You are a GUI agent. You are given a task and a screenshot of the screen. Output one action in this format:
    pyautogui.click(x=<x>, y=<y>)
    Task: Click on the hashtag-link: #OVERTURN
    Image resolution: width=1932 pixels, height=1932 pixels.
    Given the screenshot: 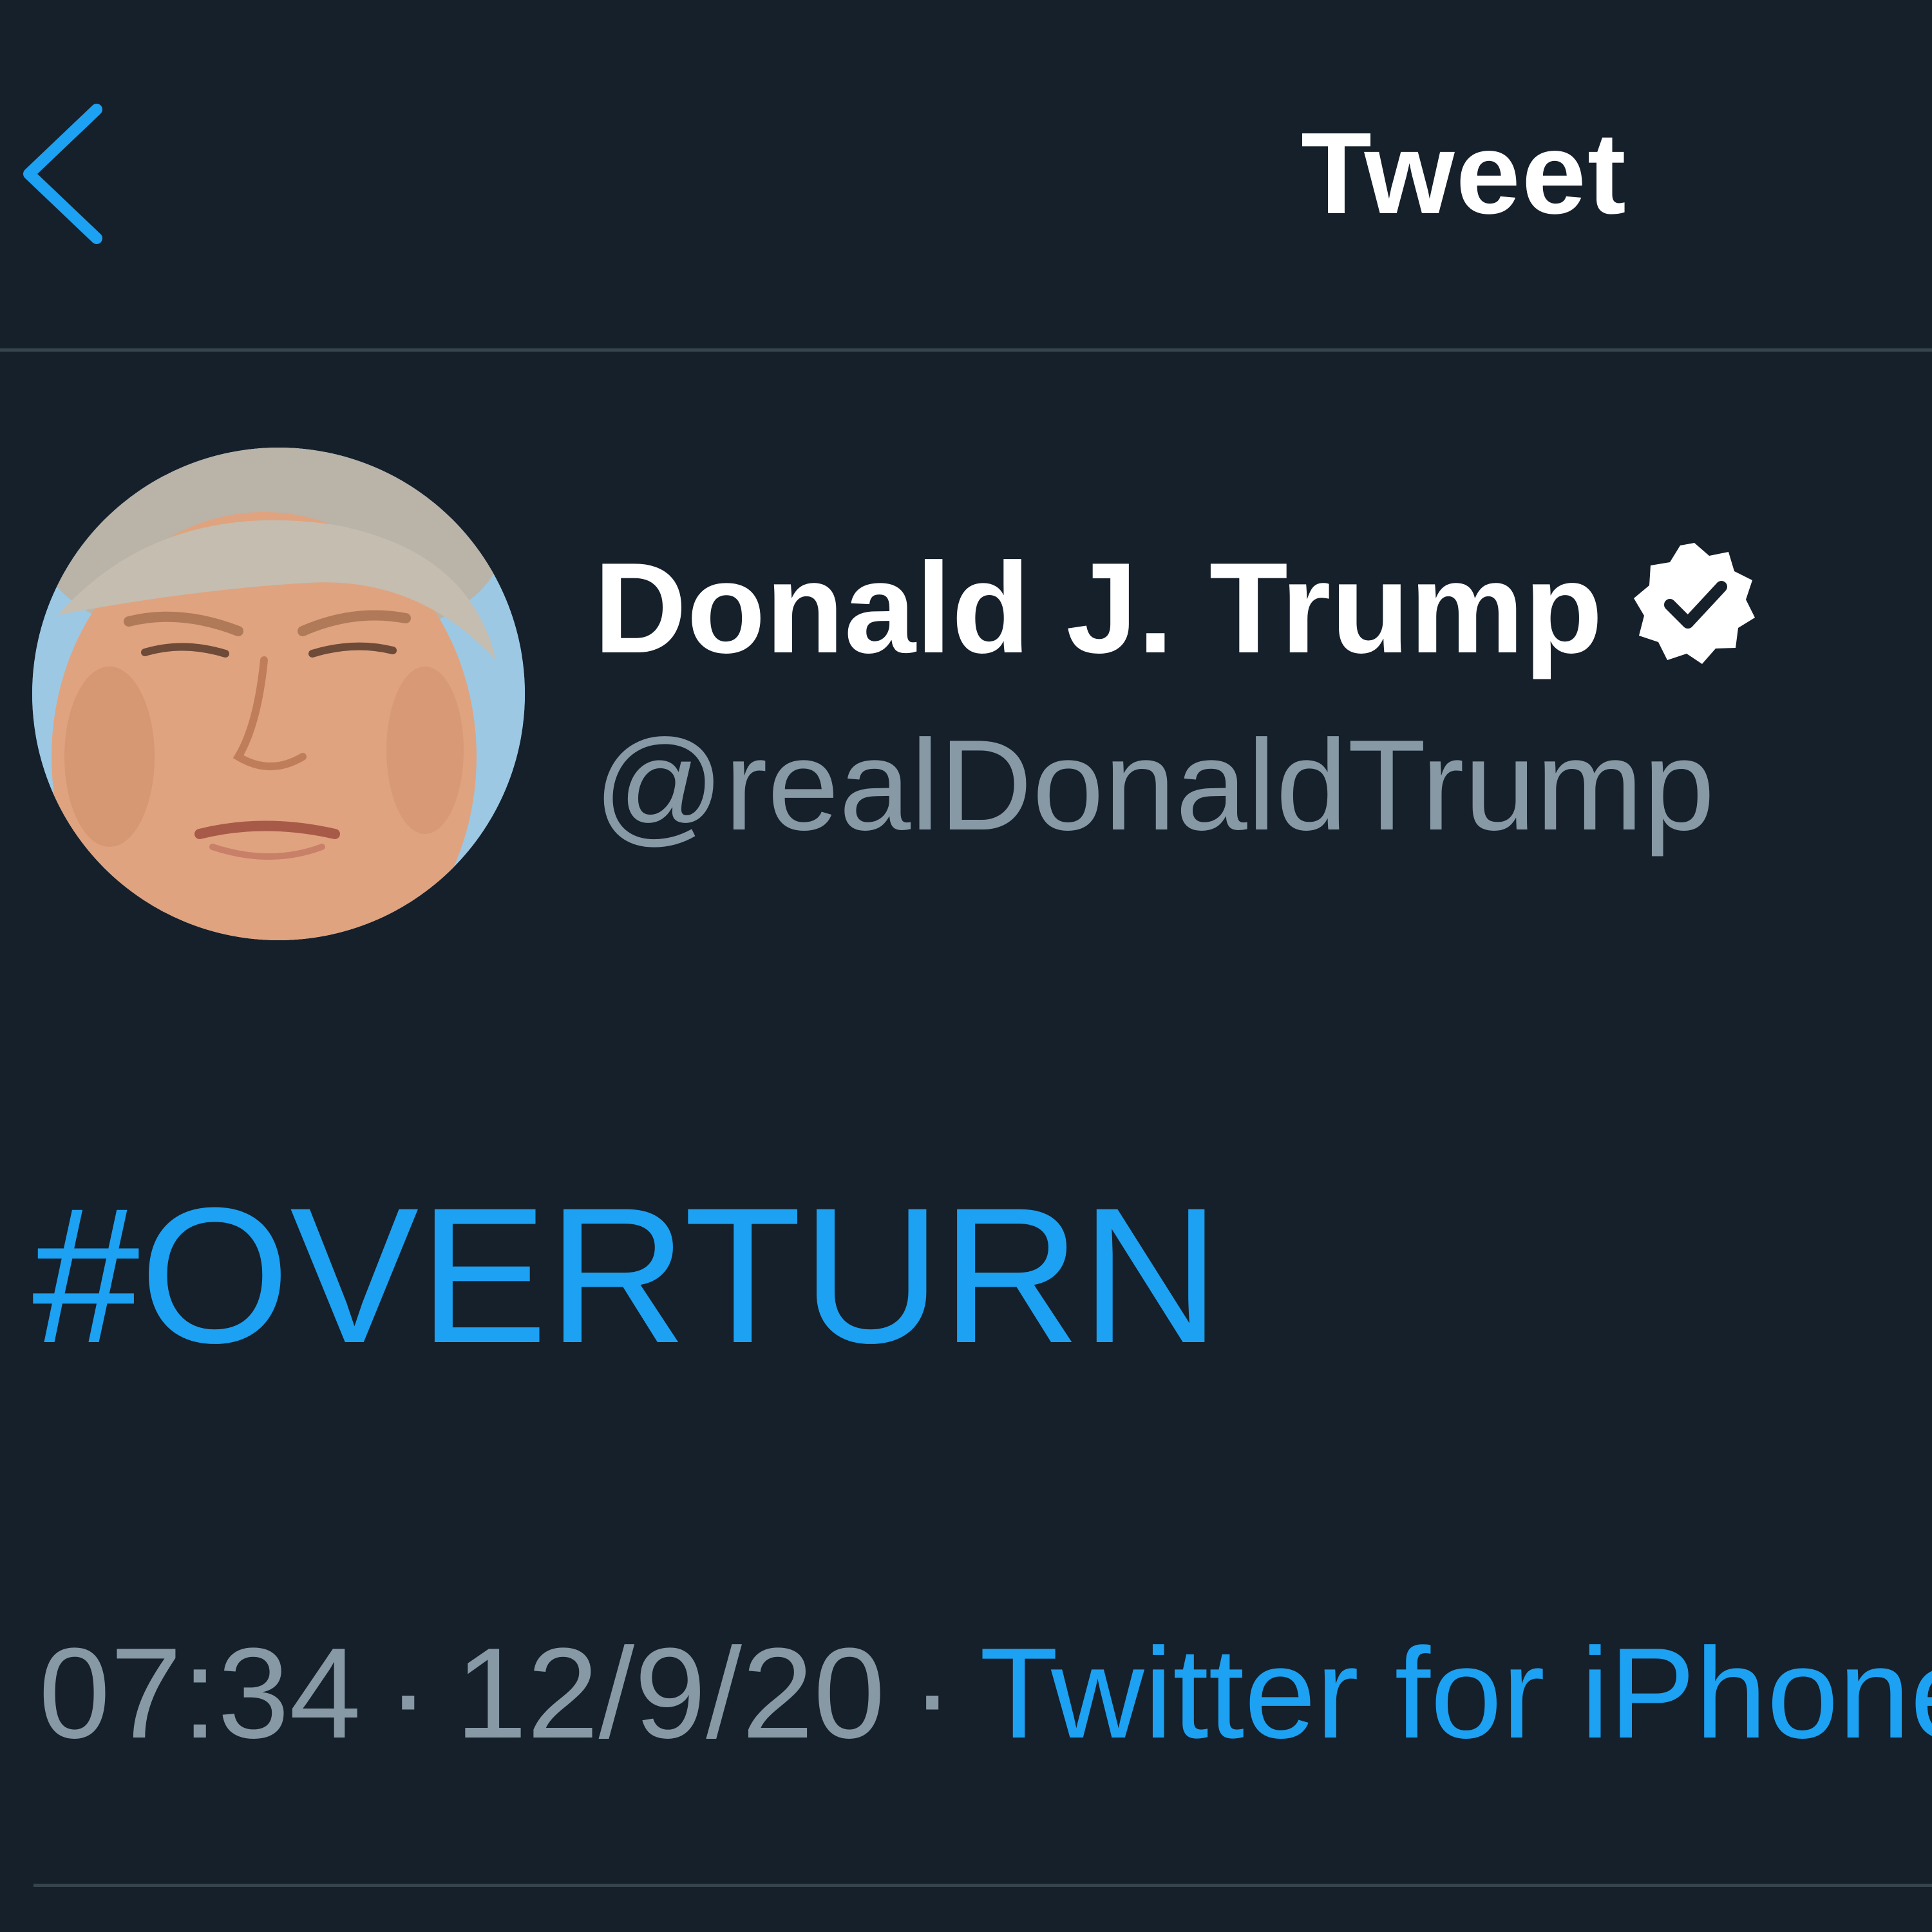 What is the action you would take?
    pyautogui.click(x=626, y=1275)
    